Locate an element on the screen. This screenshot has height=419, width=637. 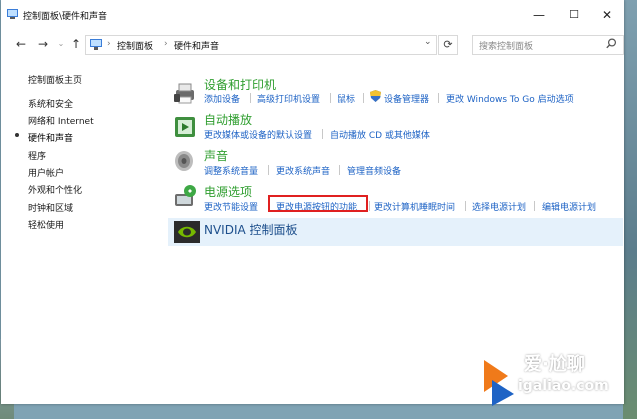
category-title-devices-printers: 设备和打印机 is located at coordinates (240, 84).